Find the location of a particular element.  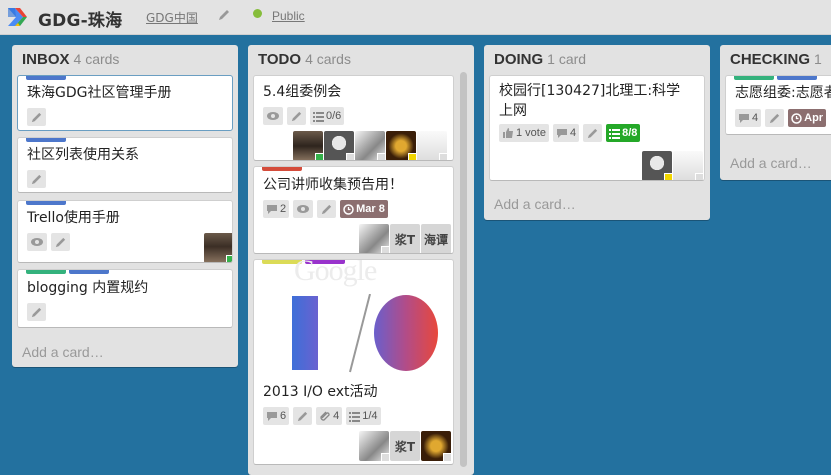

card-title: Trello使用手册 is located at coordinates (73, 218).